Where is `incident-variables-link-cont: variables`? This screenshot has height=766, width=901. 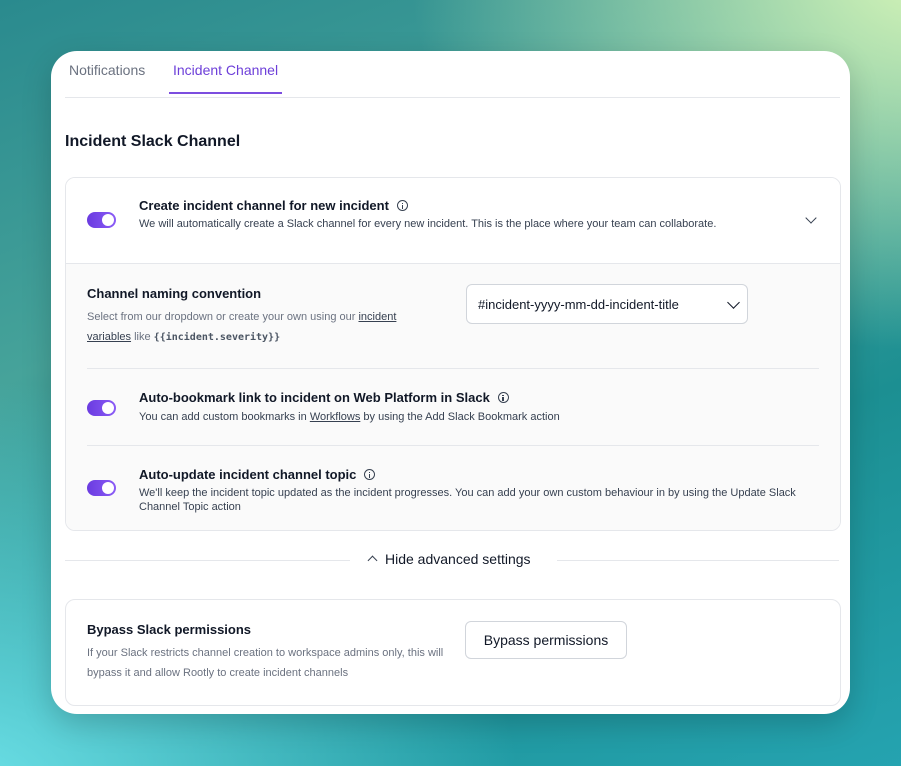
incident-variables-link-cont: variables is located at coordinates (109, 337).